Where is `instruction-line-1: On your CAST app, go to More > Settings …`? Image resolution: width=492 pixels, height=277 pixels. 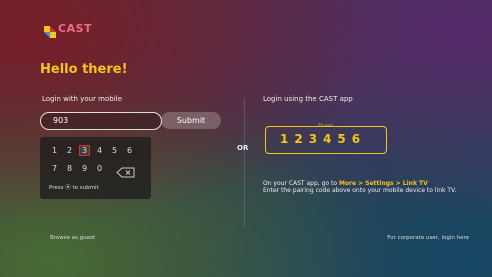 instruction-line-1: On your CAST app, go to More > Settings … is located at coordinates (345, 183).